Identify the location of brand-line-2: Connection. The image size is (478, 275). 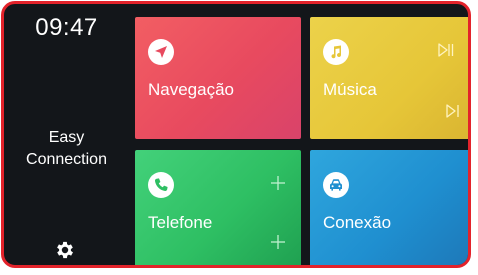
(66, 159).